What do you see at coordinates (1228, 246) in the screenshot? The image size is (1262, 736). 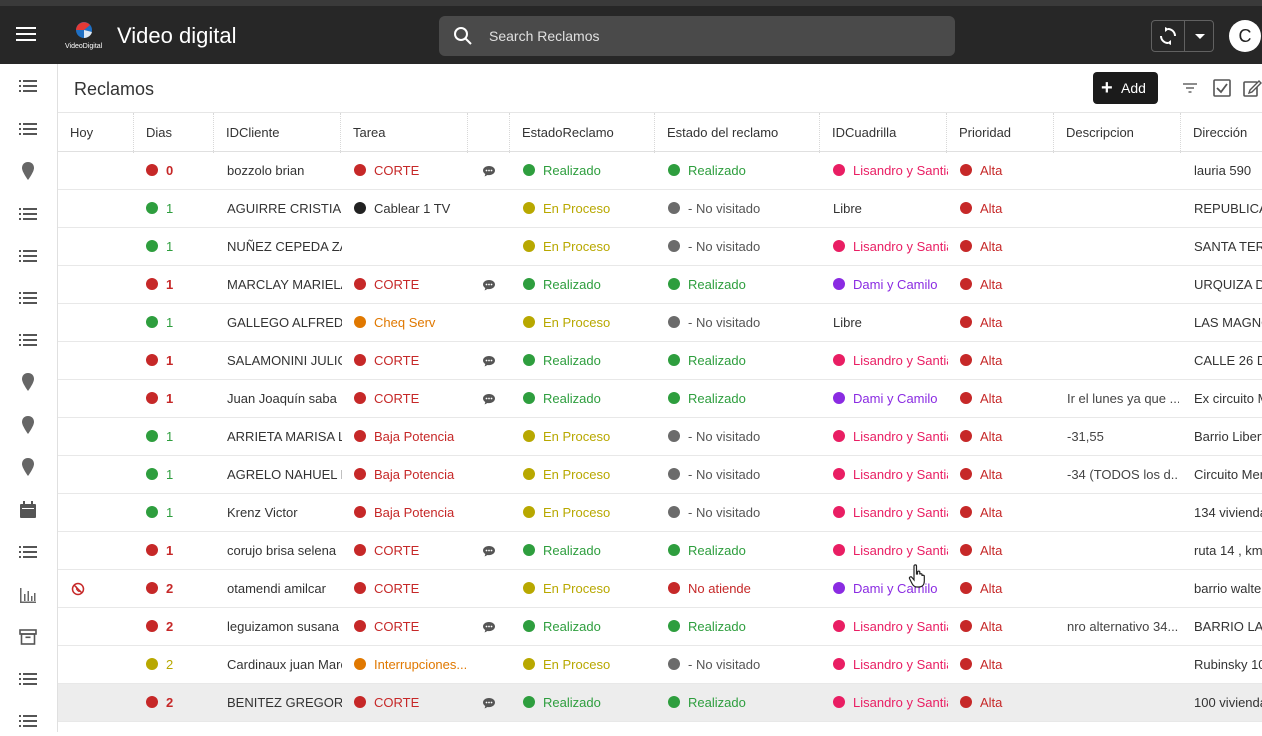 I see `direccion-cell: SANTA TERESA` at bounding box center [1228, 246].